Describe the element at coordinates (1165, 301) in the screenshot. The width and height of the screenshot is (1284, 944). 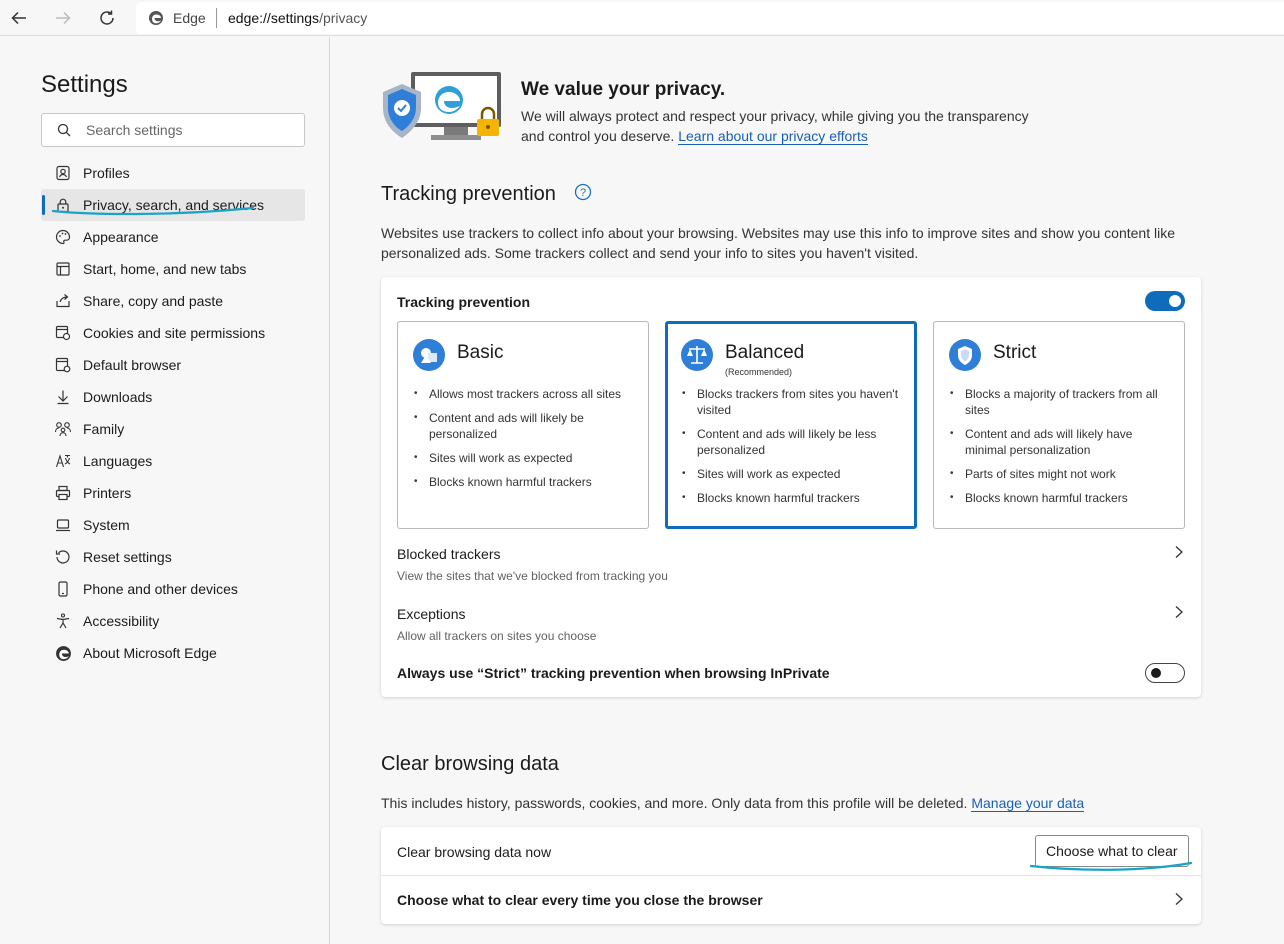
I see `tracking-toggle` at that location.